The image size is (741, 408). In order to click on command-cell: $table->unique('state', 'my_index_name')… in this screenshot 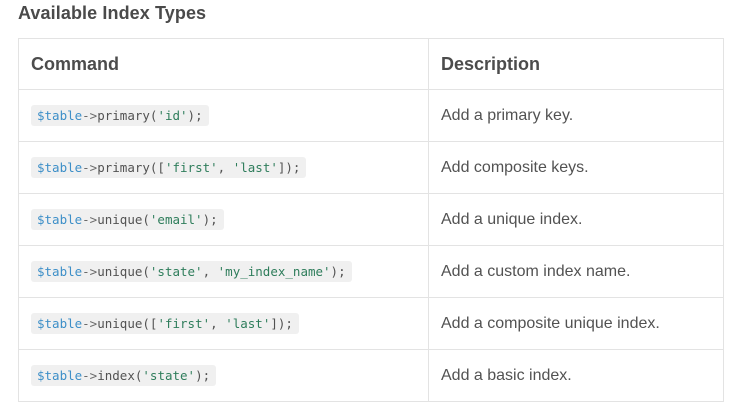, I will do `click(223, 271)`.